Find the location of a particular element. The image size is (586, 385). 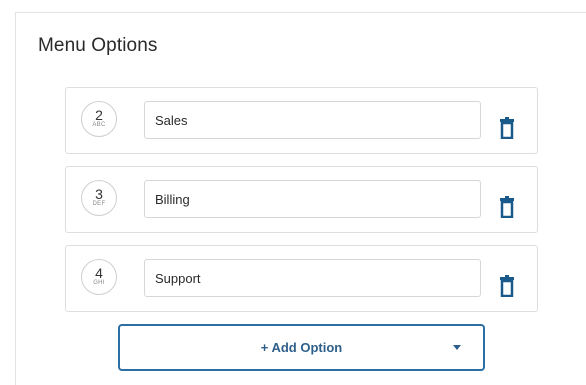

add-option-button: + Add Option is located at coordinates (301, 347).